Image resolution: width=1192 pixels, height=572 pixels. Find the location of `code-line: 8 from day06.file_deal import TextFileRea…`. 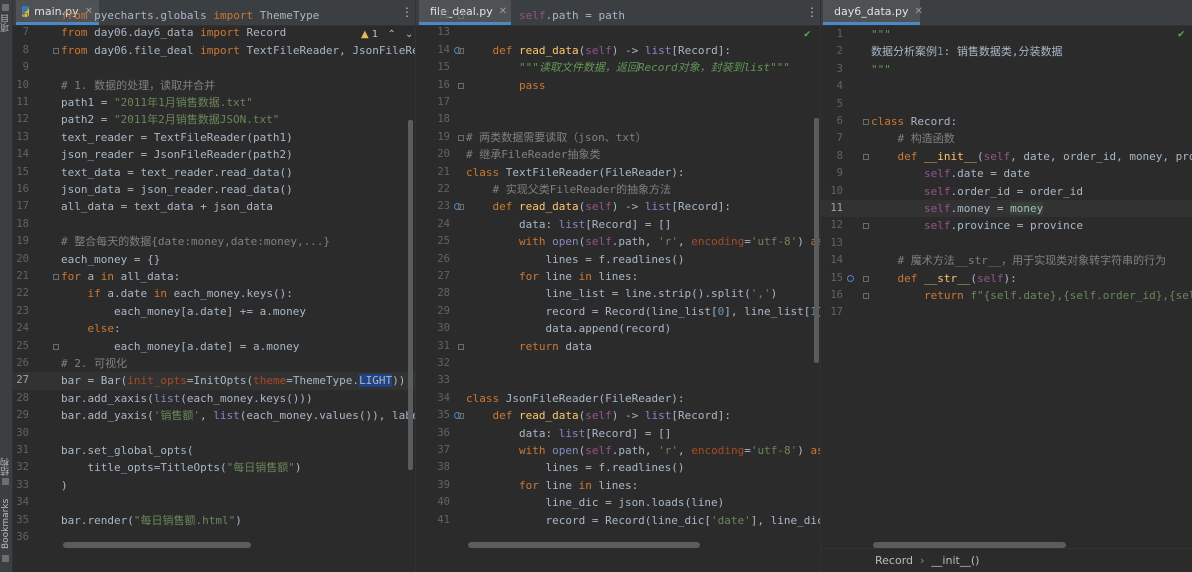

code-line: 8 from day06.file_deal import TextFileRea… is located at coordinates (214, 50).